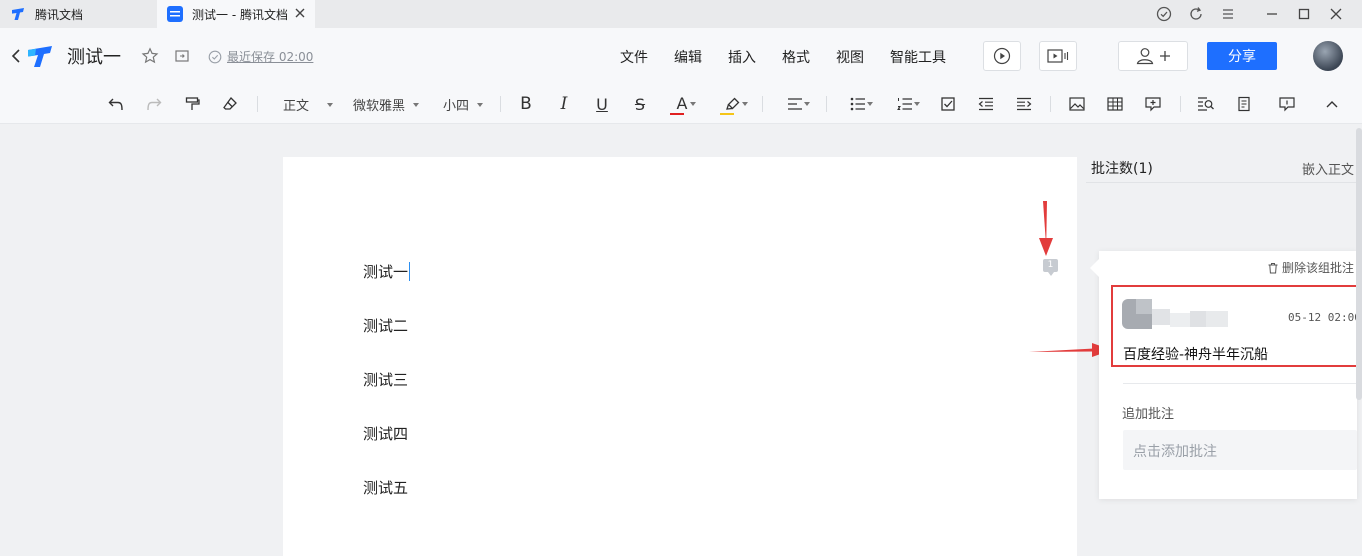 Image resolution: width=1362 pixels, height=556 pixels. I want to click on save-status: 最近保存 02:00, so click(260, 56).